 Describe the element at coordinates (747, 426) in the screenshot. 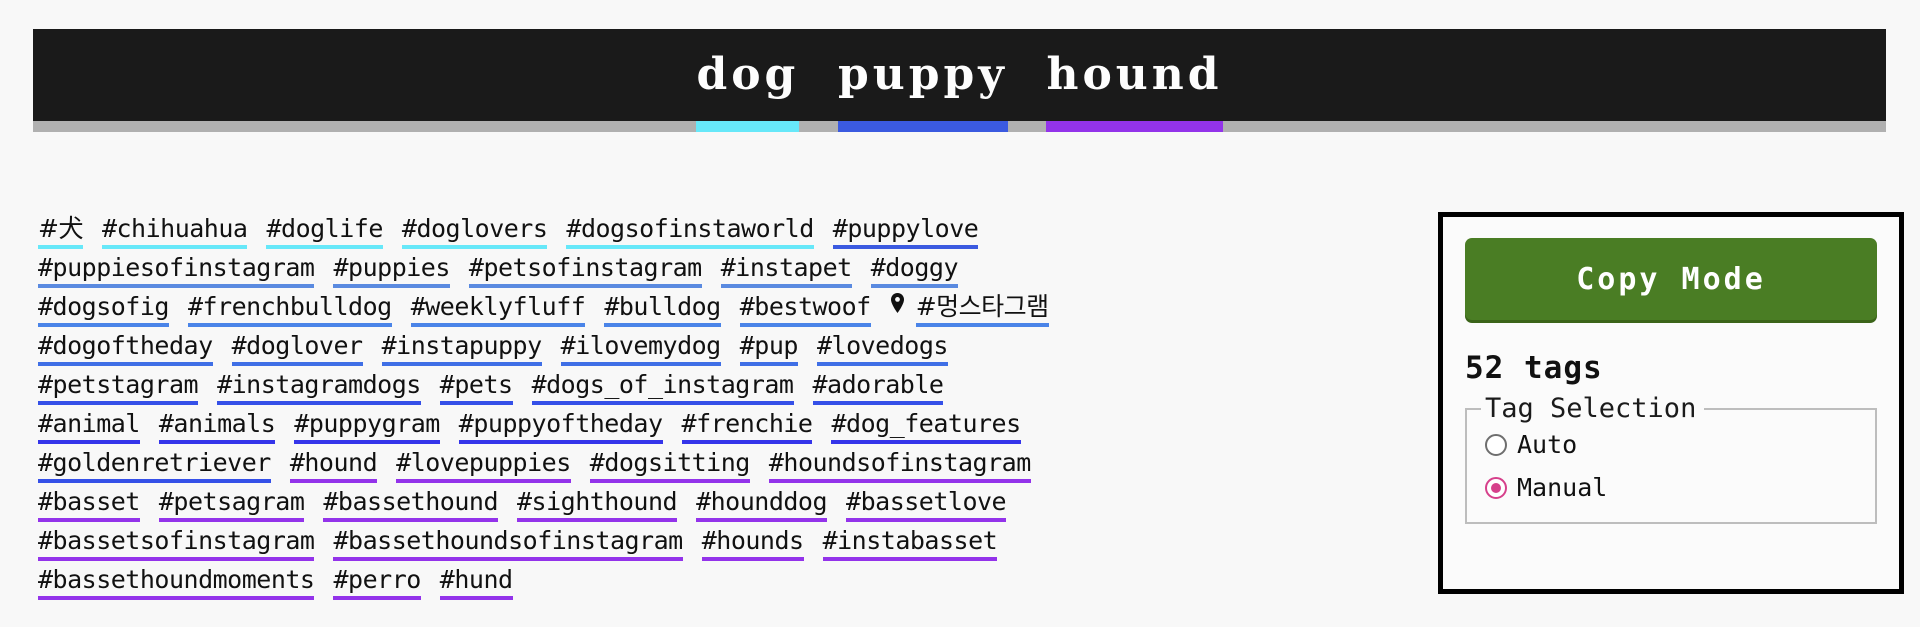

I see `tag-item: #frenchie` at that location.